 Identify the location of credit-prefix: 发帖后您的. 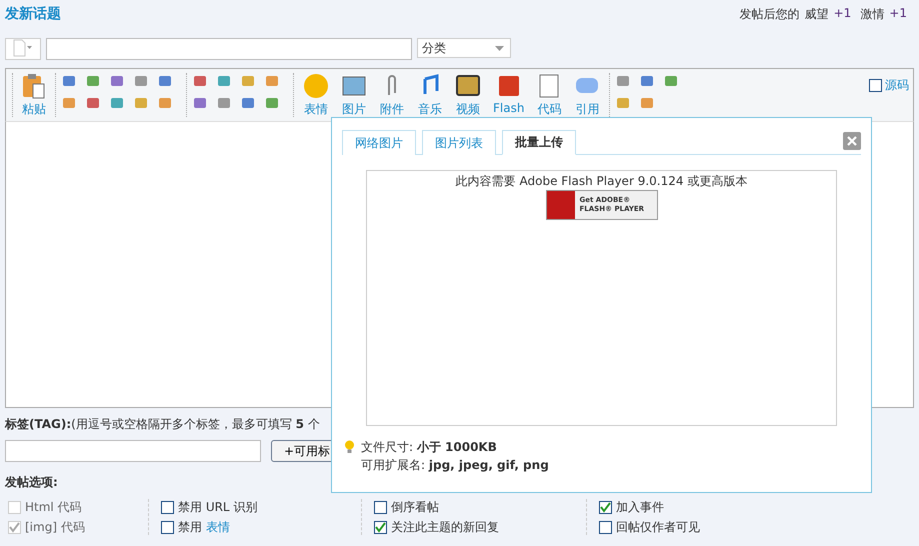
(770, 14).